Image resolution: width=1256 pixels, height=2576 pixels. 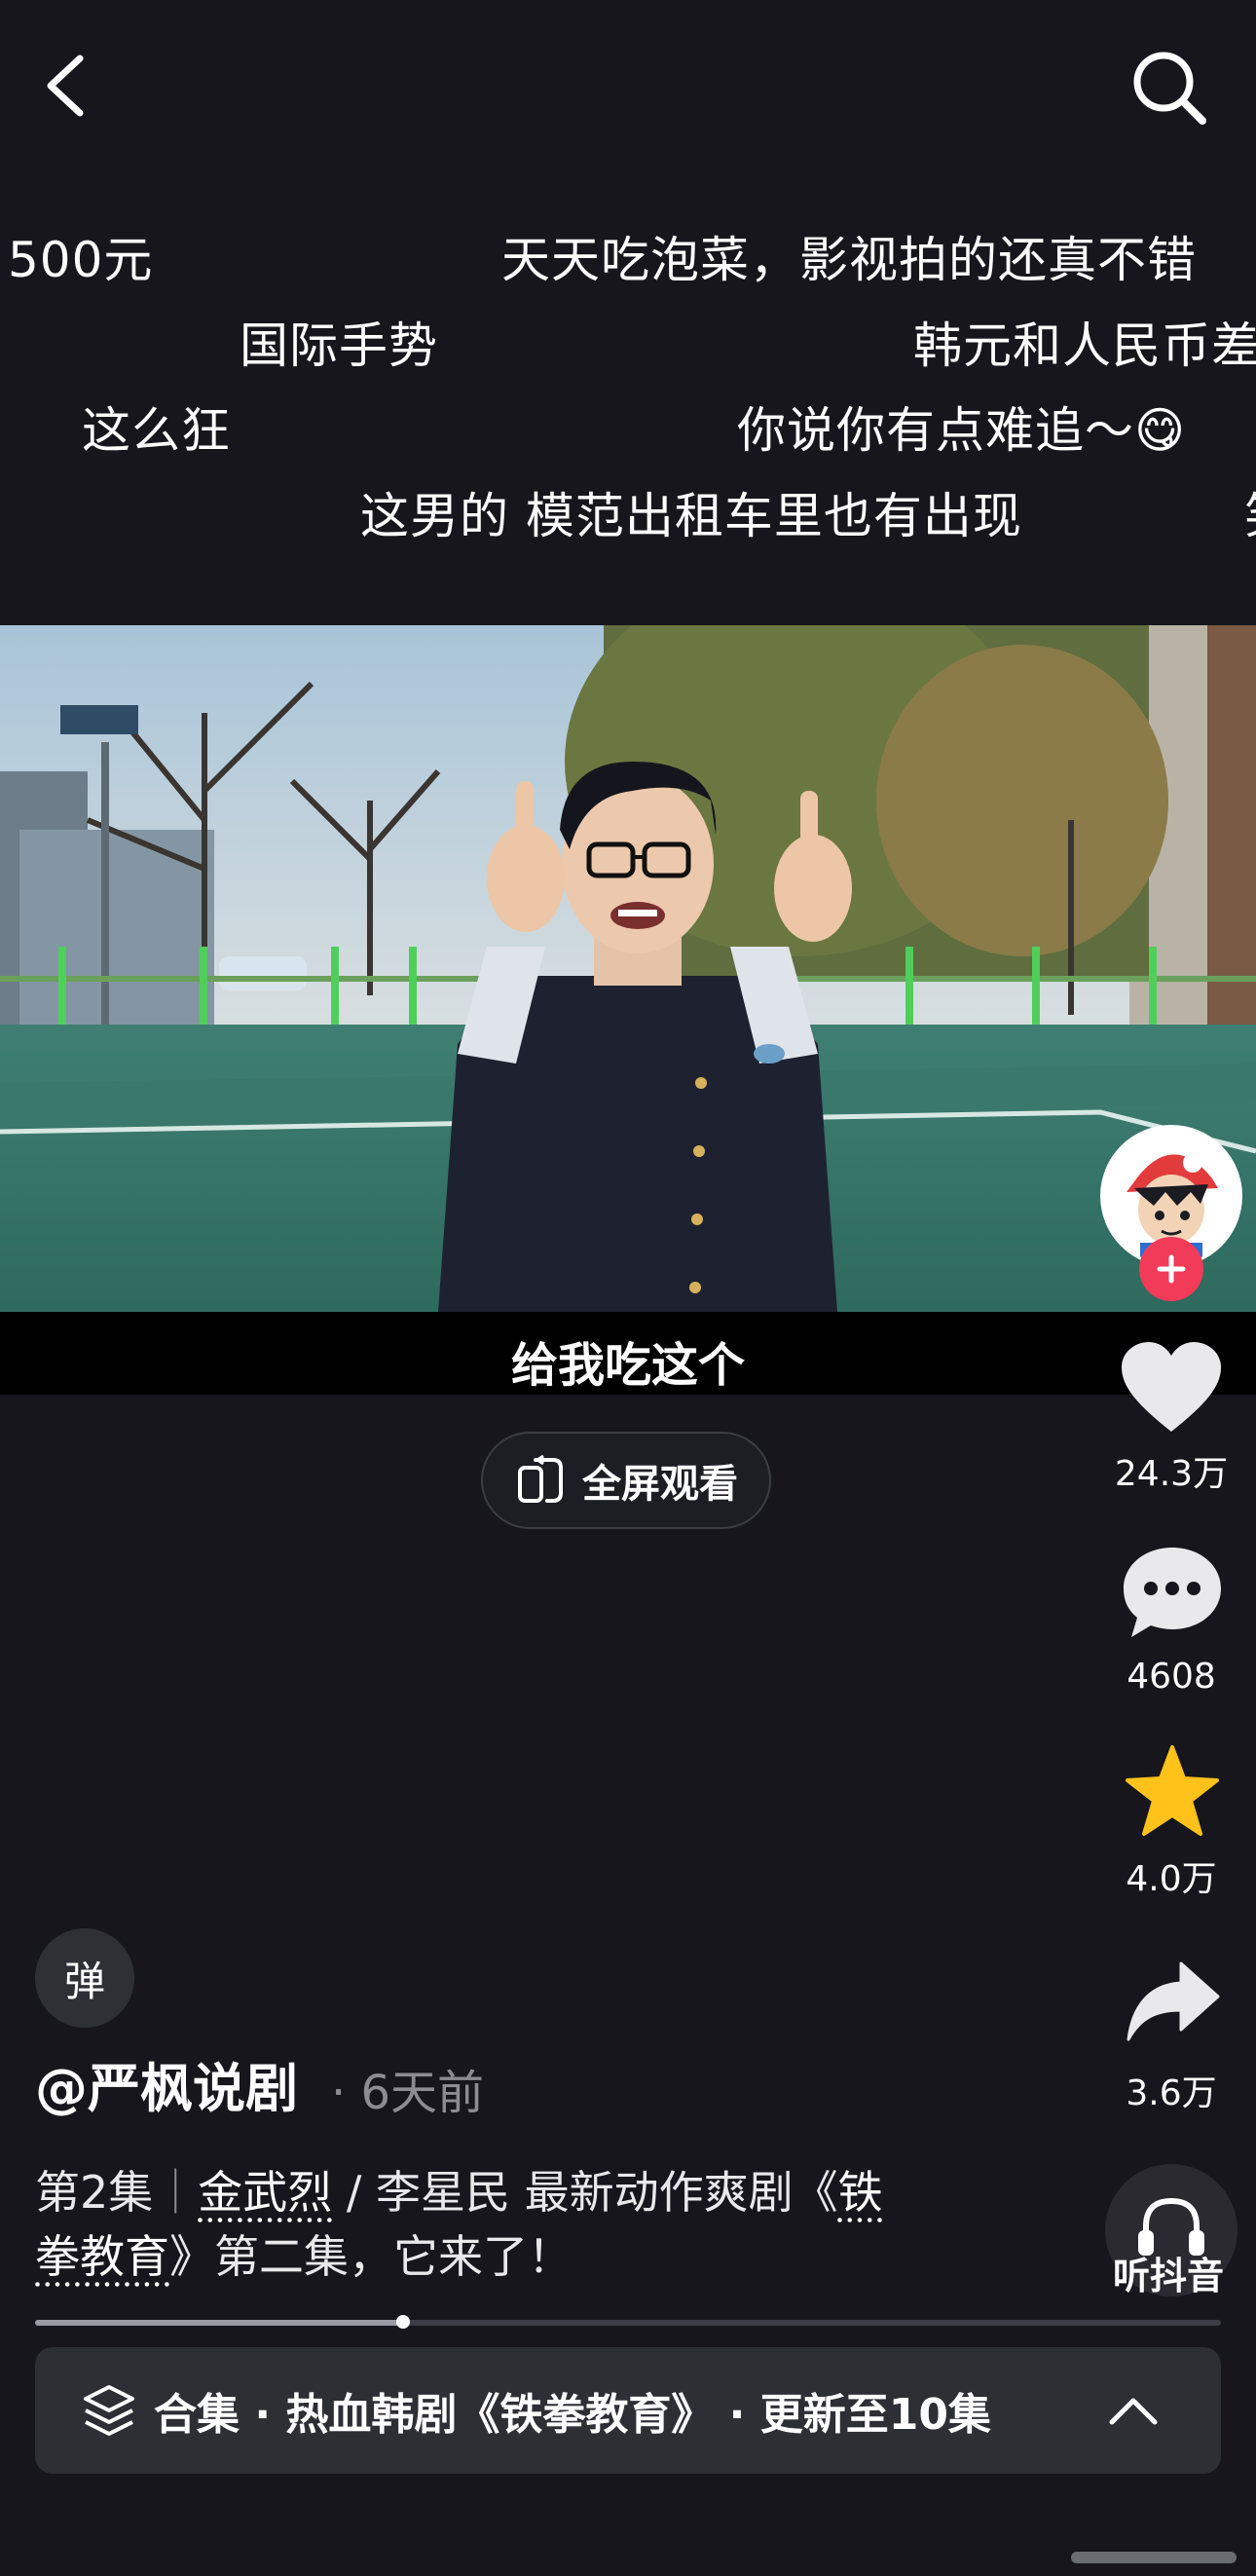 I want to click on episode-label: 第2集, so click(x=95, y=2192).